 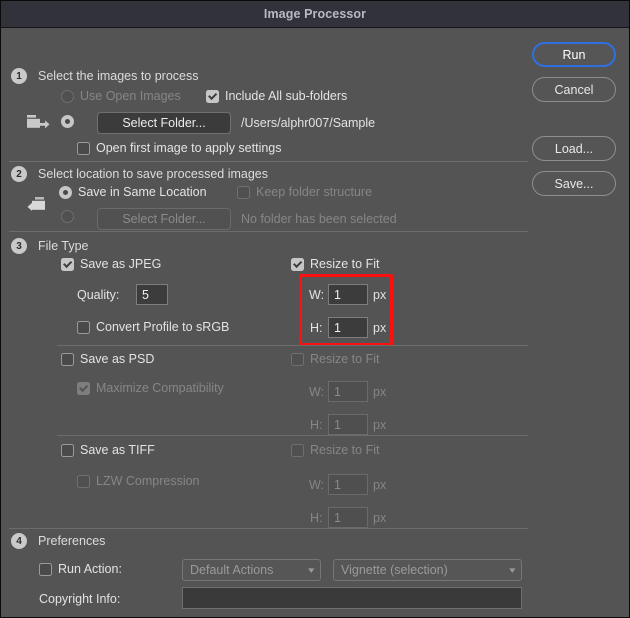 What do you see at coordinates (380, 392) in the screenshot?
I see `psd-width-unit: px` at bounding box center [380, 392].